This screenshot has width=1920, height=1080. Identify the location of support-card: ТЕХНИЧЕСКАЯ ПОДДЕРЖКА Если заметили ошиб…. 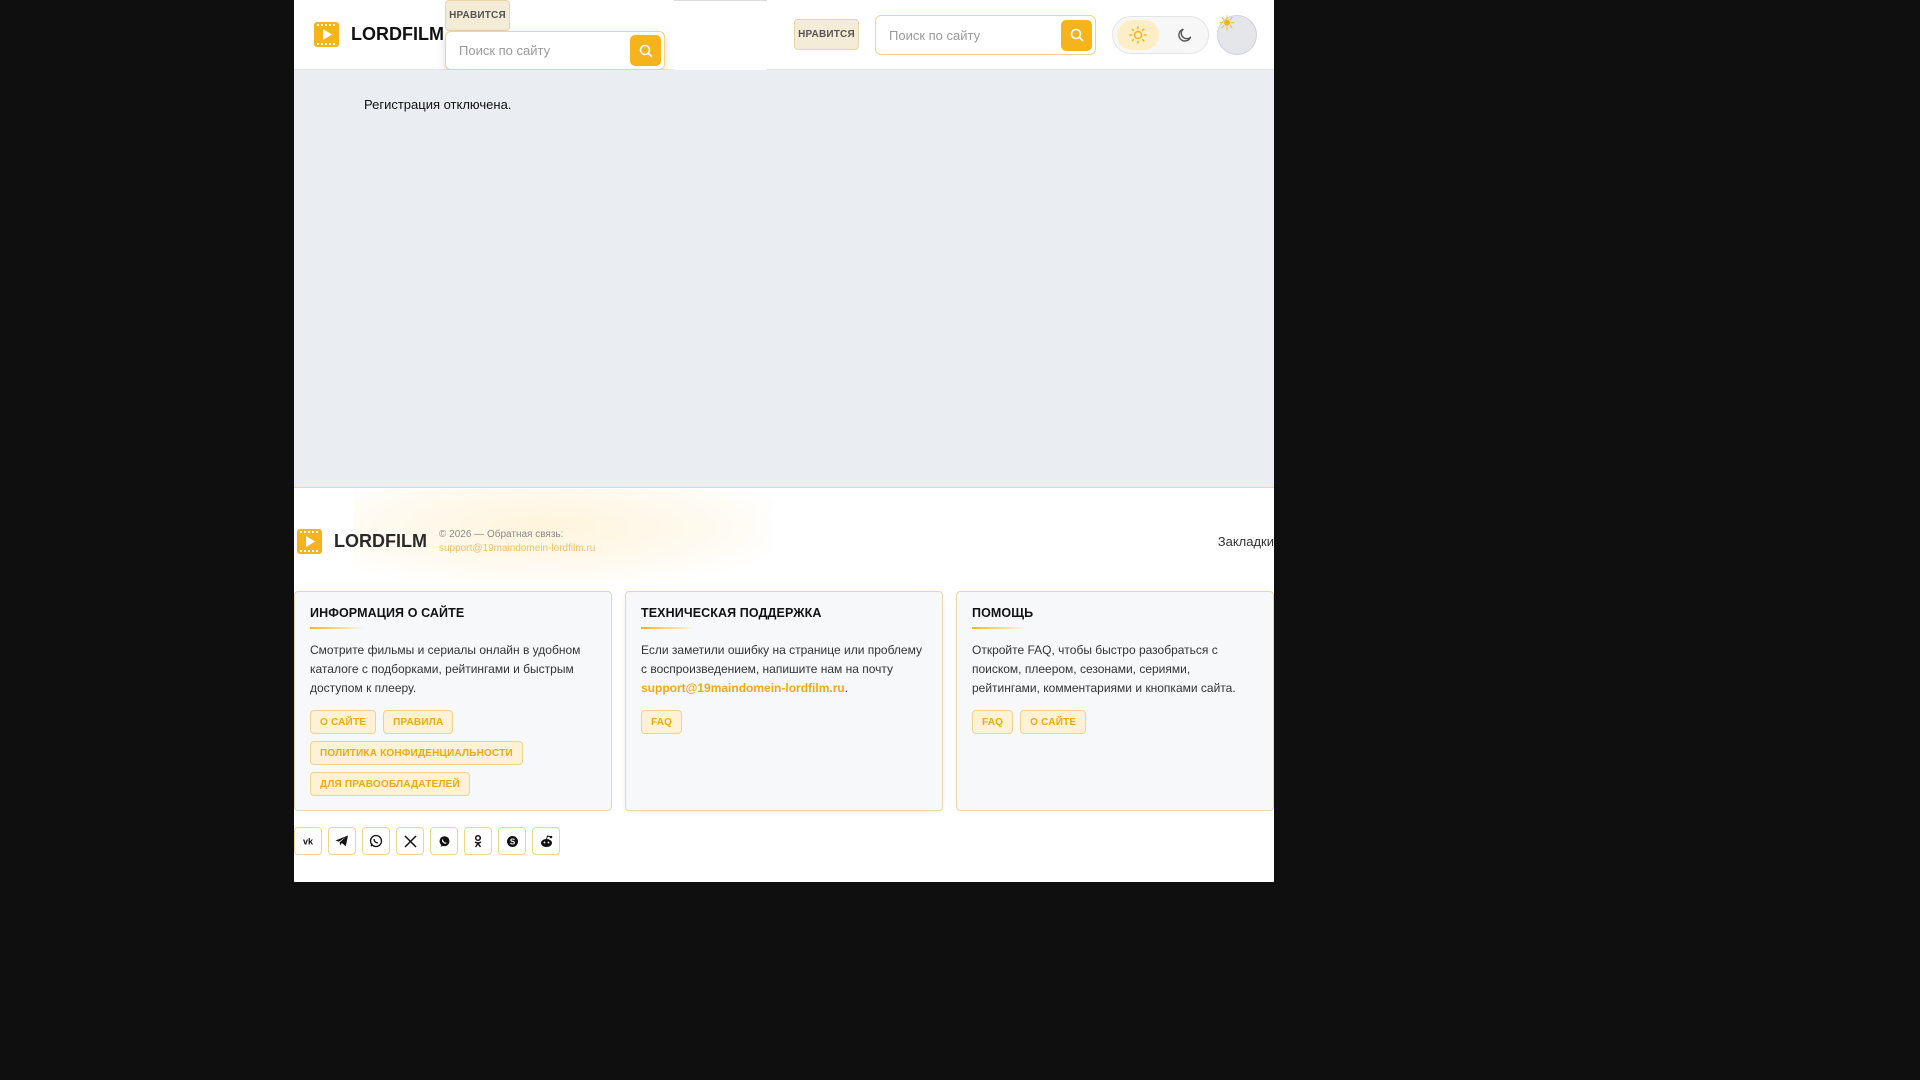
(784, 701).